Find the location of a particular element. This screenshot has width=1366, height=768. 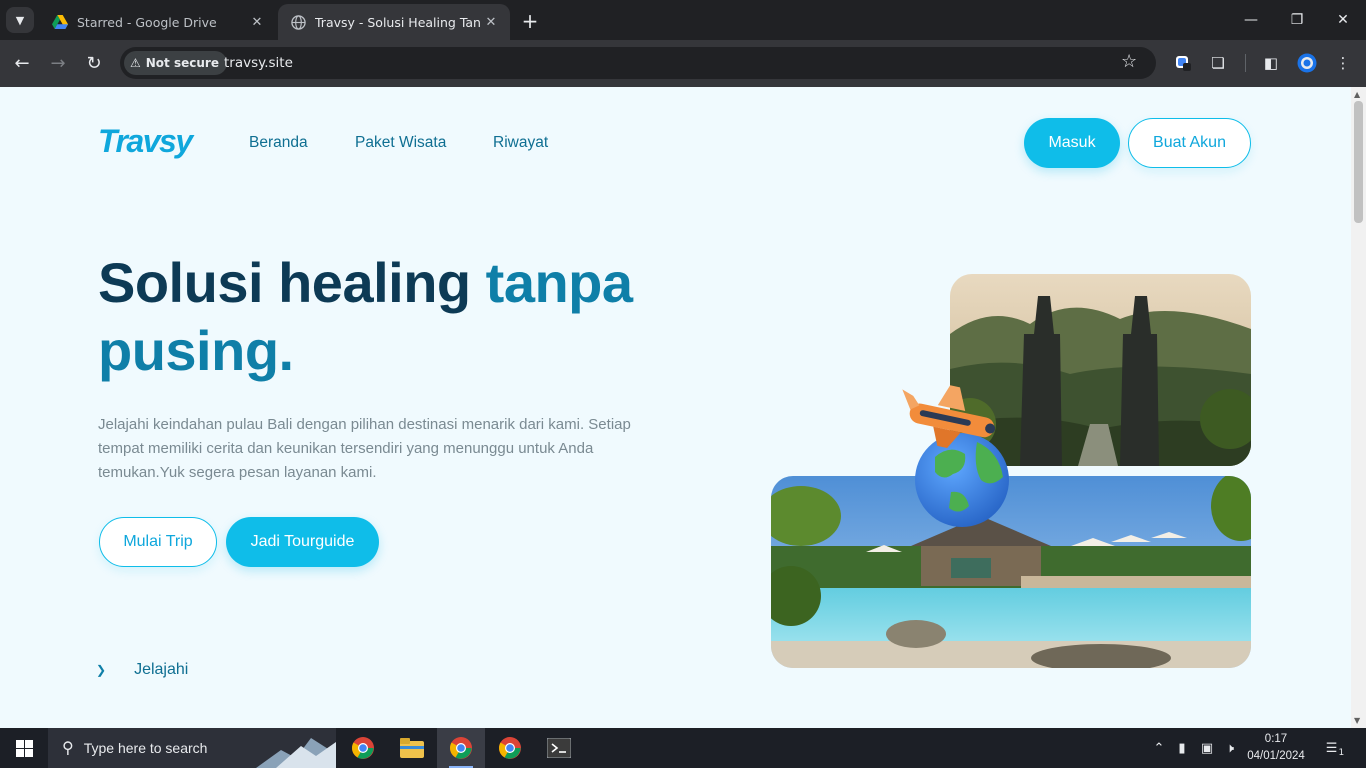

clock-date: 04/01/2024 is located at coordinates (1276, 756).